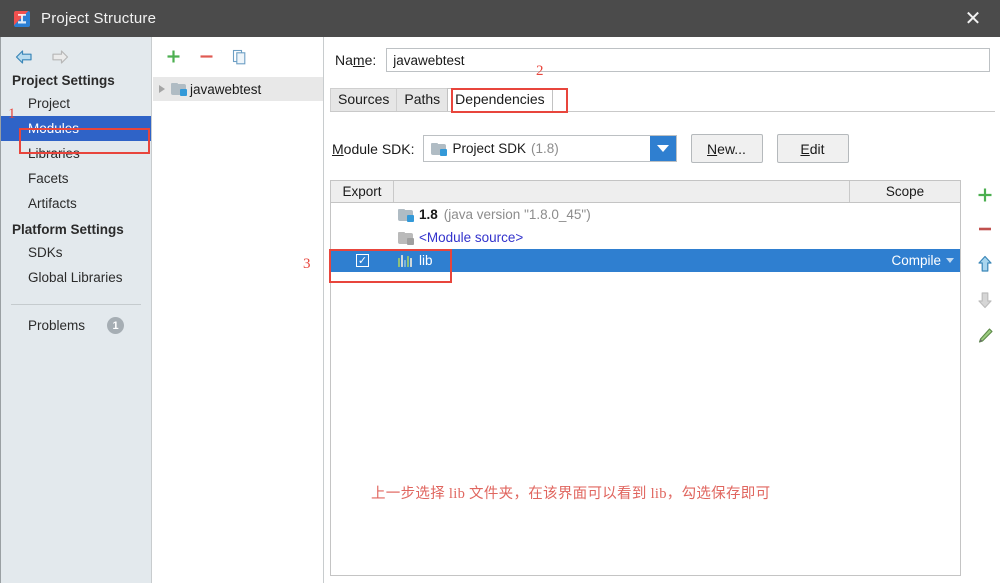  What do you see at coordinates (571, 494) in the screenshot?
I see `annotation-note: 上一步选择 lib 文件夹，在该界面可以看到 lib，勾选保存即可` at bounding box center [571, 494].